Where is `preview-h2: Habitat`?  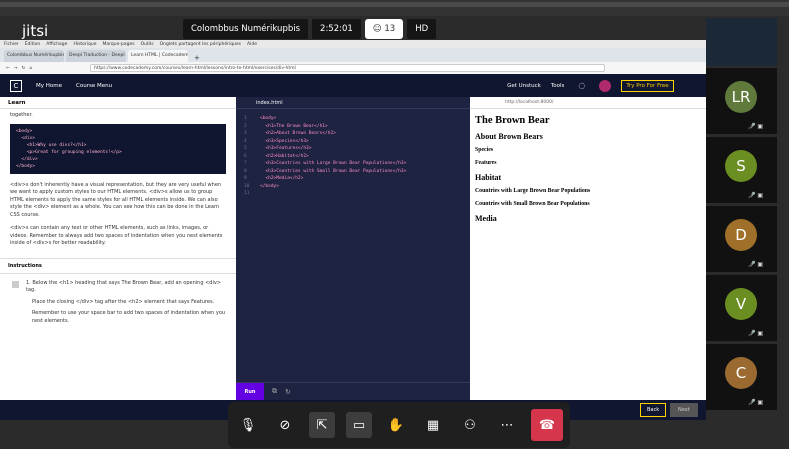
preview-h2: Habitat is located at coordinates (488, 177).